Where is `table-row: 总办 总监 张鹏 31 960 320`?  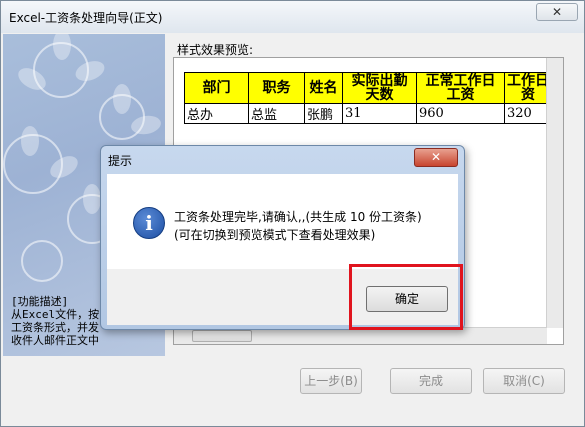 table-row: 总办 总监 张鹏 31 960 320 is located at coordinates (368, 113).